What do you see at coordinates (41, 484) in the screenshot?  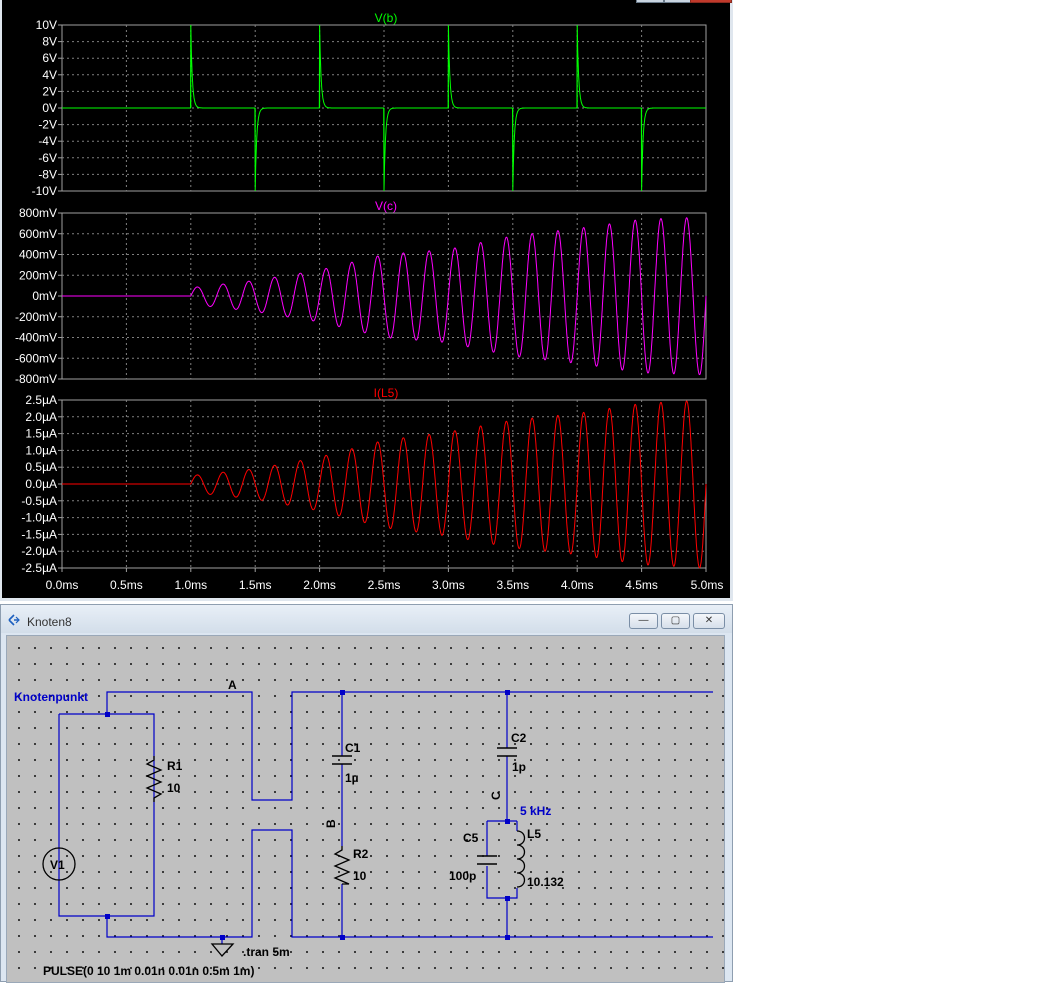 I see `y-tick-label: 0.0µA` at bounding box center [41, 484].